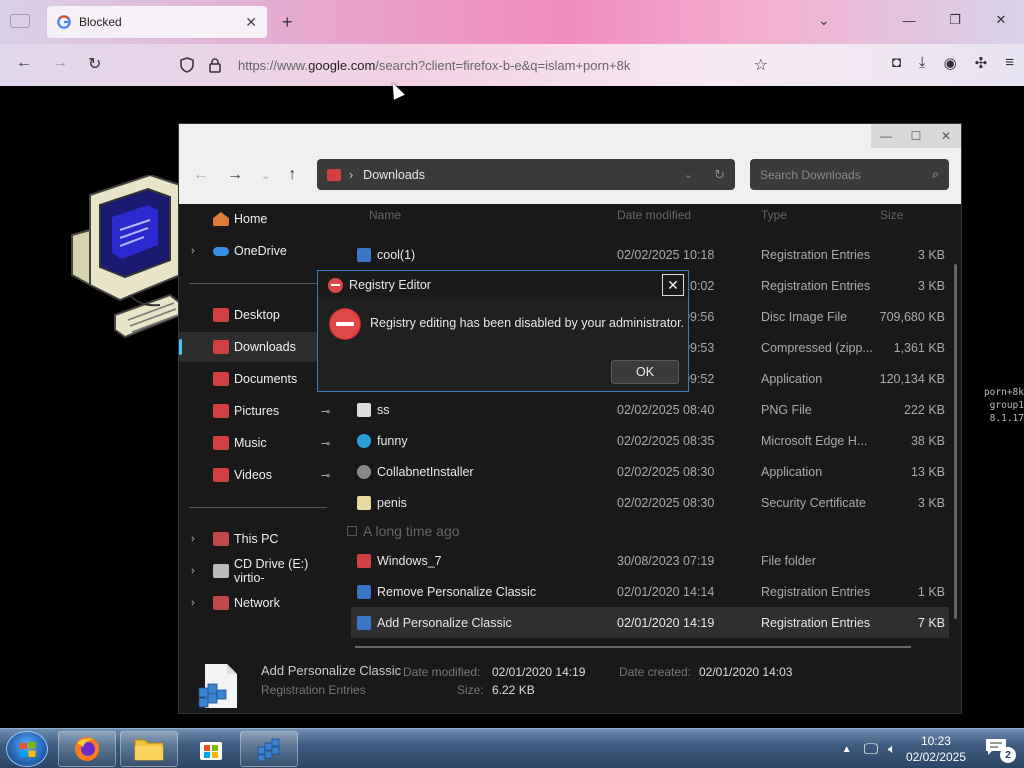 The height and width of the screenshot is (768, 1024). Describe the element at coordinates (746, 672) in the screenshot. I see `details-created-value: 02/01/2020 14:03` at that location.